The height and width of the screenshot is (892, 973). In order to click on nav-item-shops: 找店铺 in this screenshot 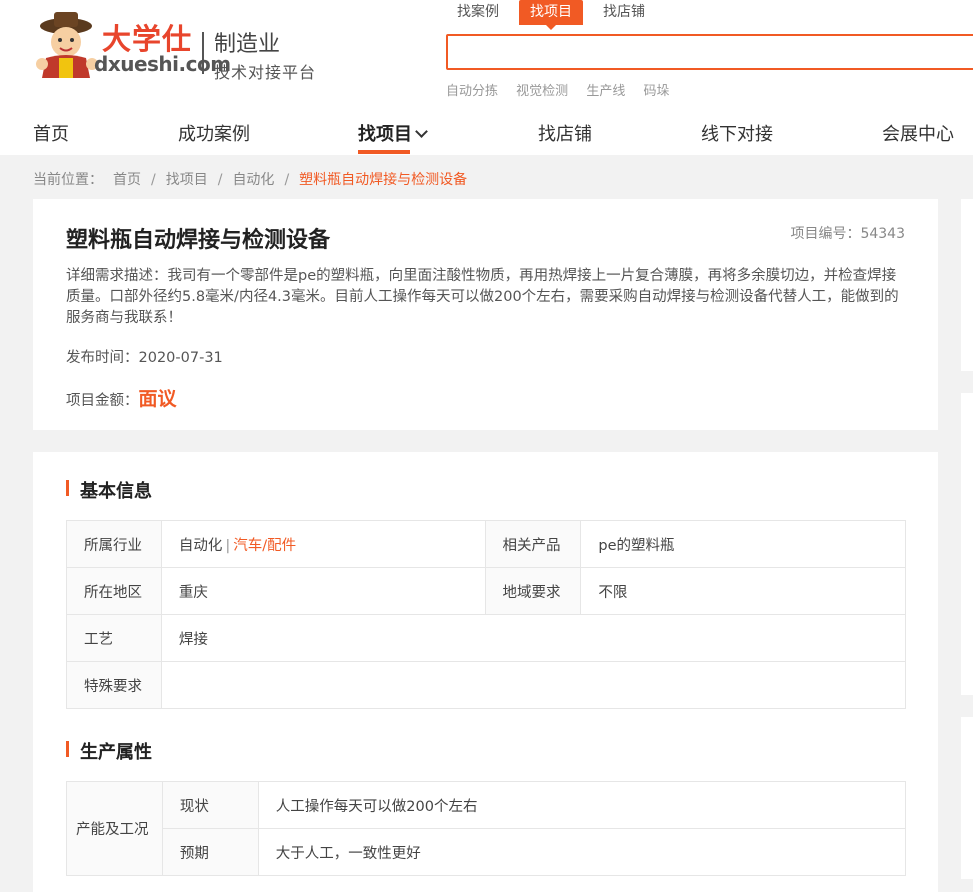, I will do `click(565, 133)`.